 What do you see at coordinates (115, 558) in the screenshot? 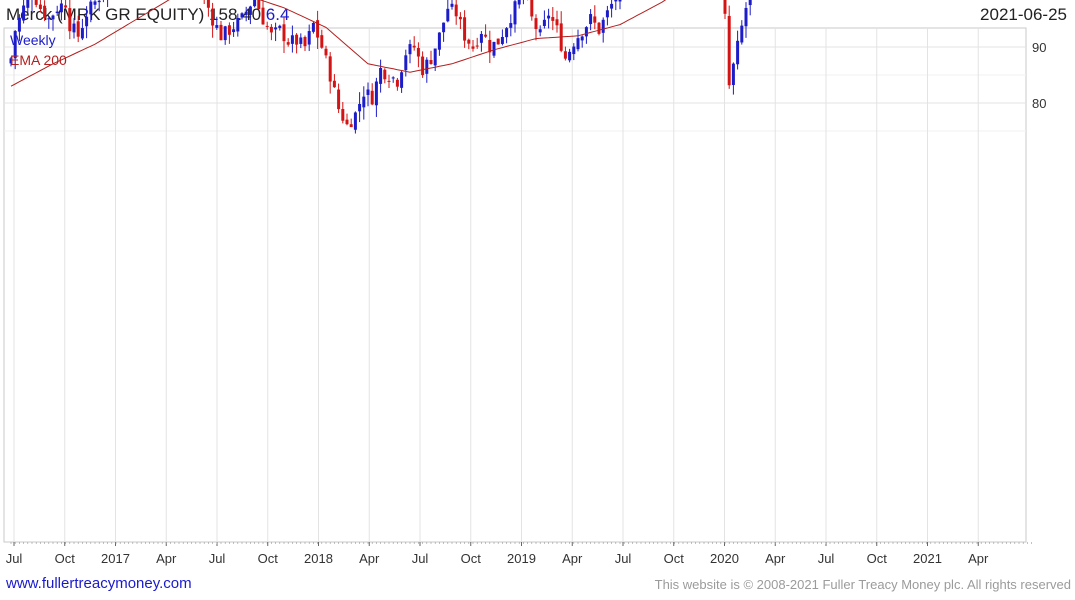
I see `x-tick-label: 2017` at bounding box center [115, 558].